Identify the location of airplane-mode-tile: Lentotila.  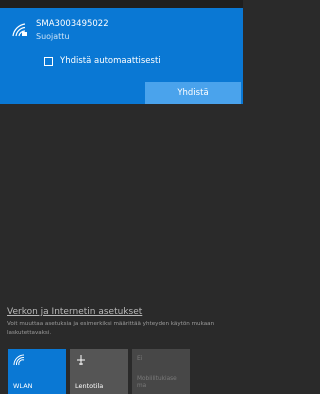
(99, 371).